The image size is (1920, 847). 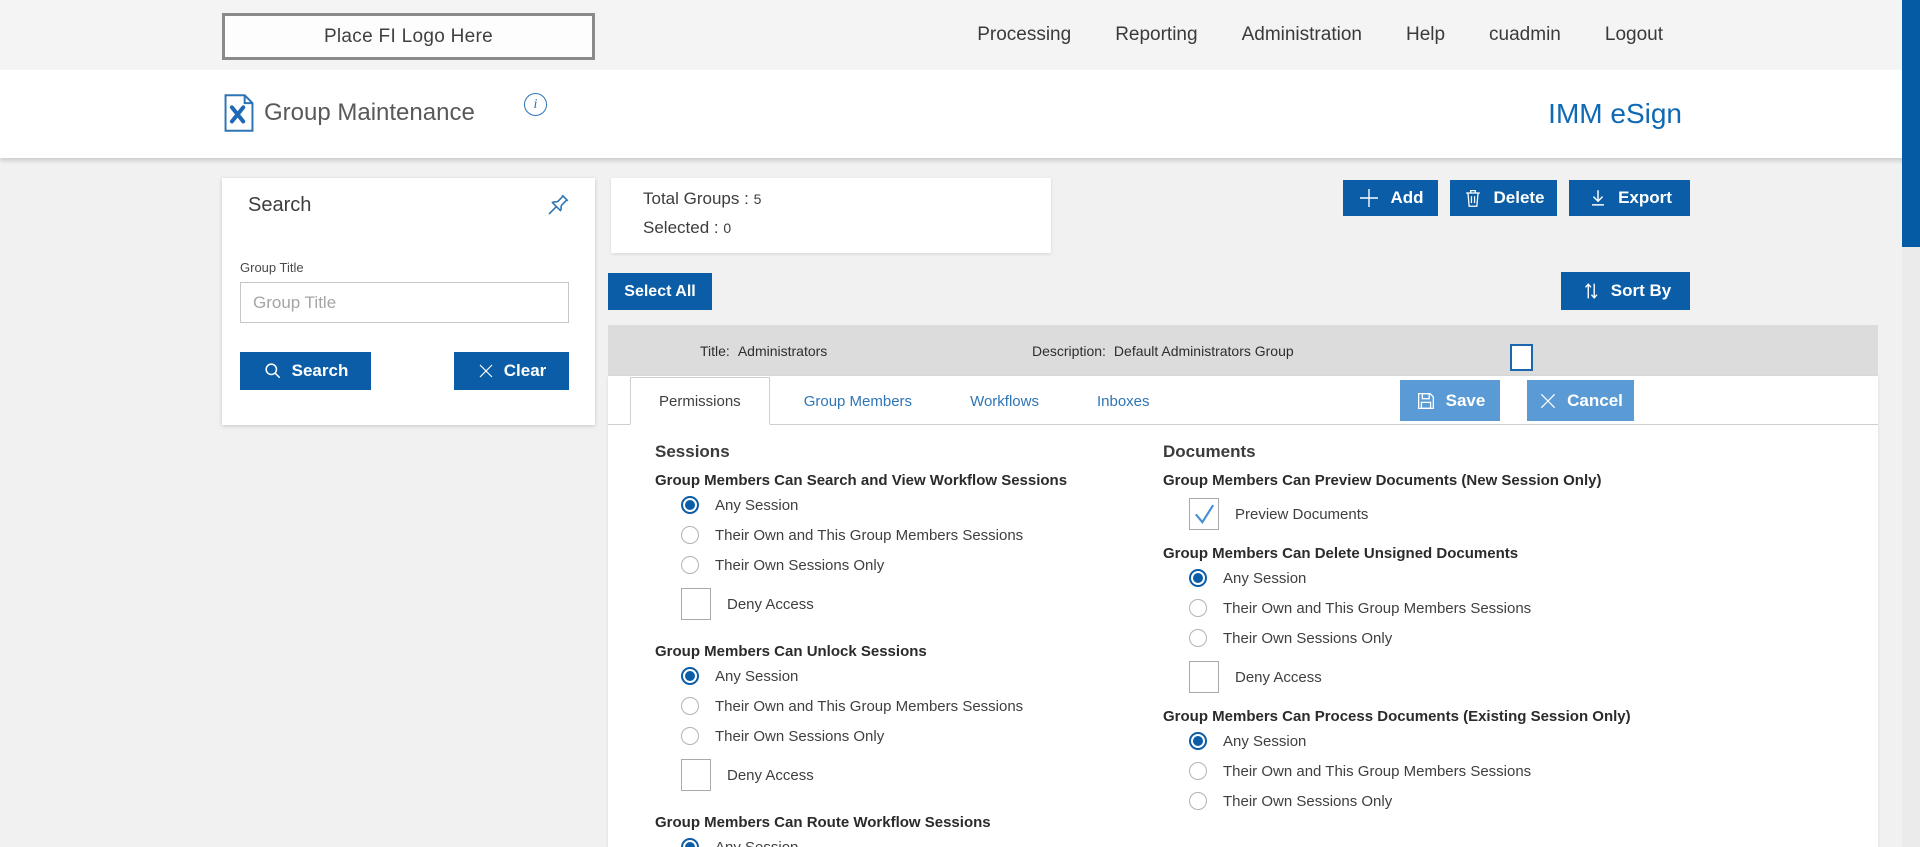 I want to click on nav-item-reporting: Reporting, so click(x=1156, y=35).